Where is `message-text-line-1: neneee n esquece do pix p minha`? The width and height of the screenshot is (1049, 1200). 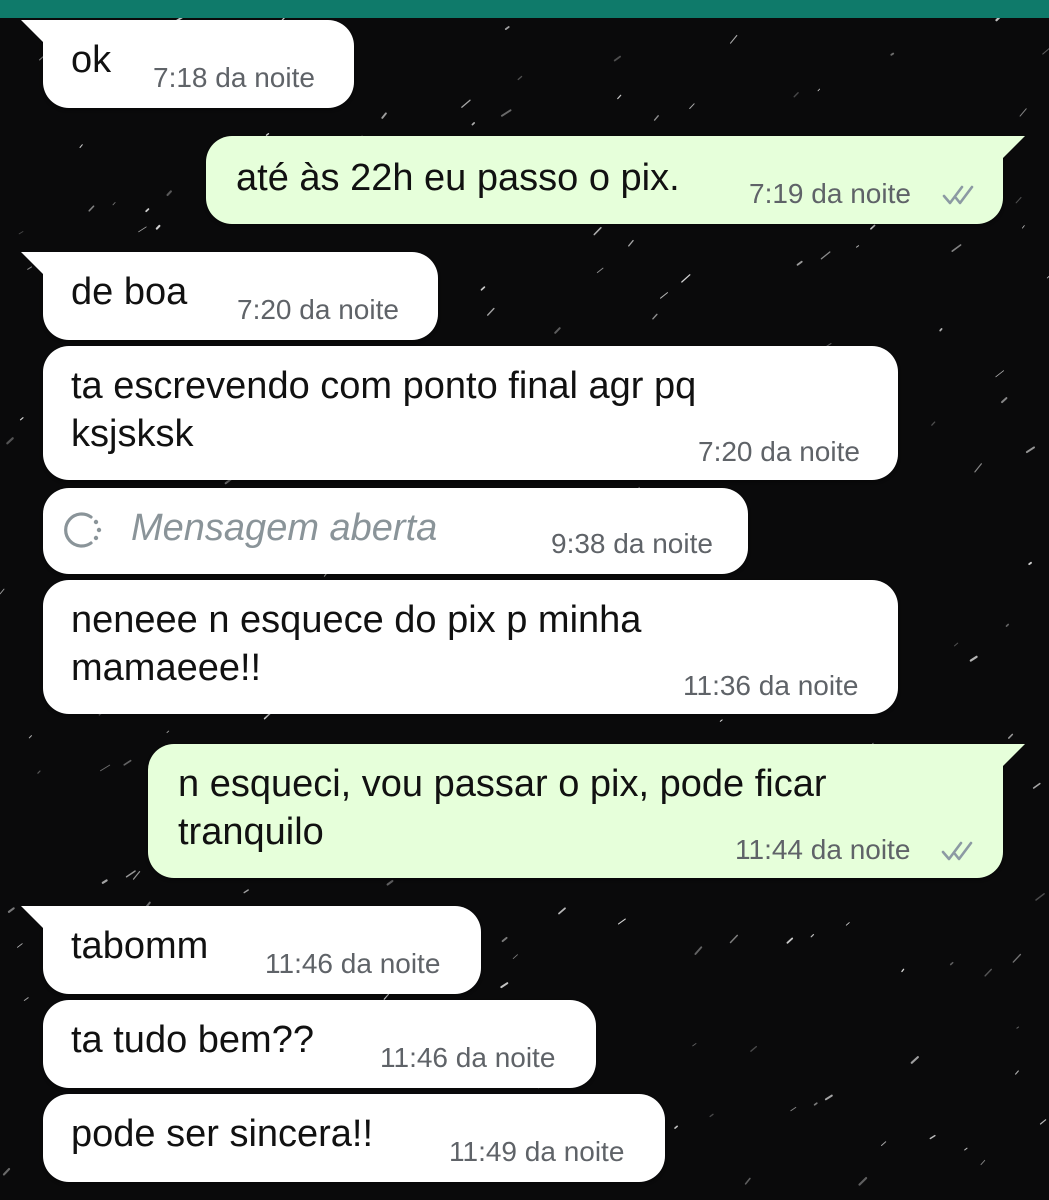
message-text-line-1: neneee n esquece do pix p minha is located at coordinates (356, 620).